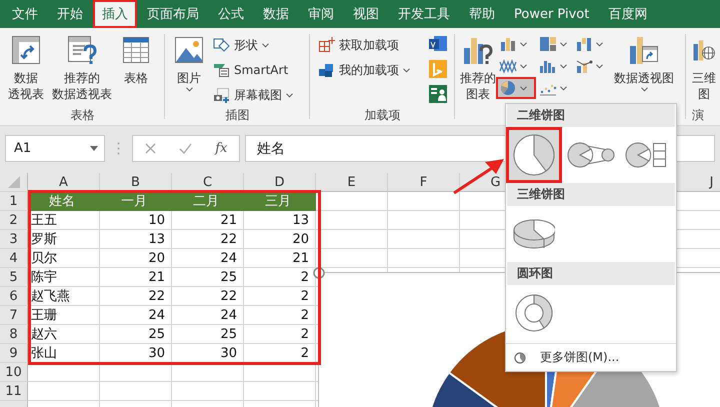  What do you see at coordinates (627, 14) in the screenshot?
I see `ribbon-tab: 百度网` at bounding box center [627, 14].